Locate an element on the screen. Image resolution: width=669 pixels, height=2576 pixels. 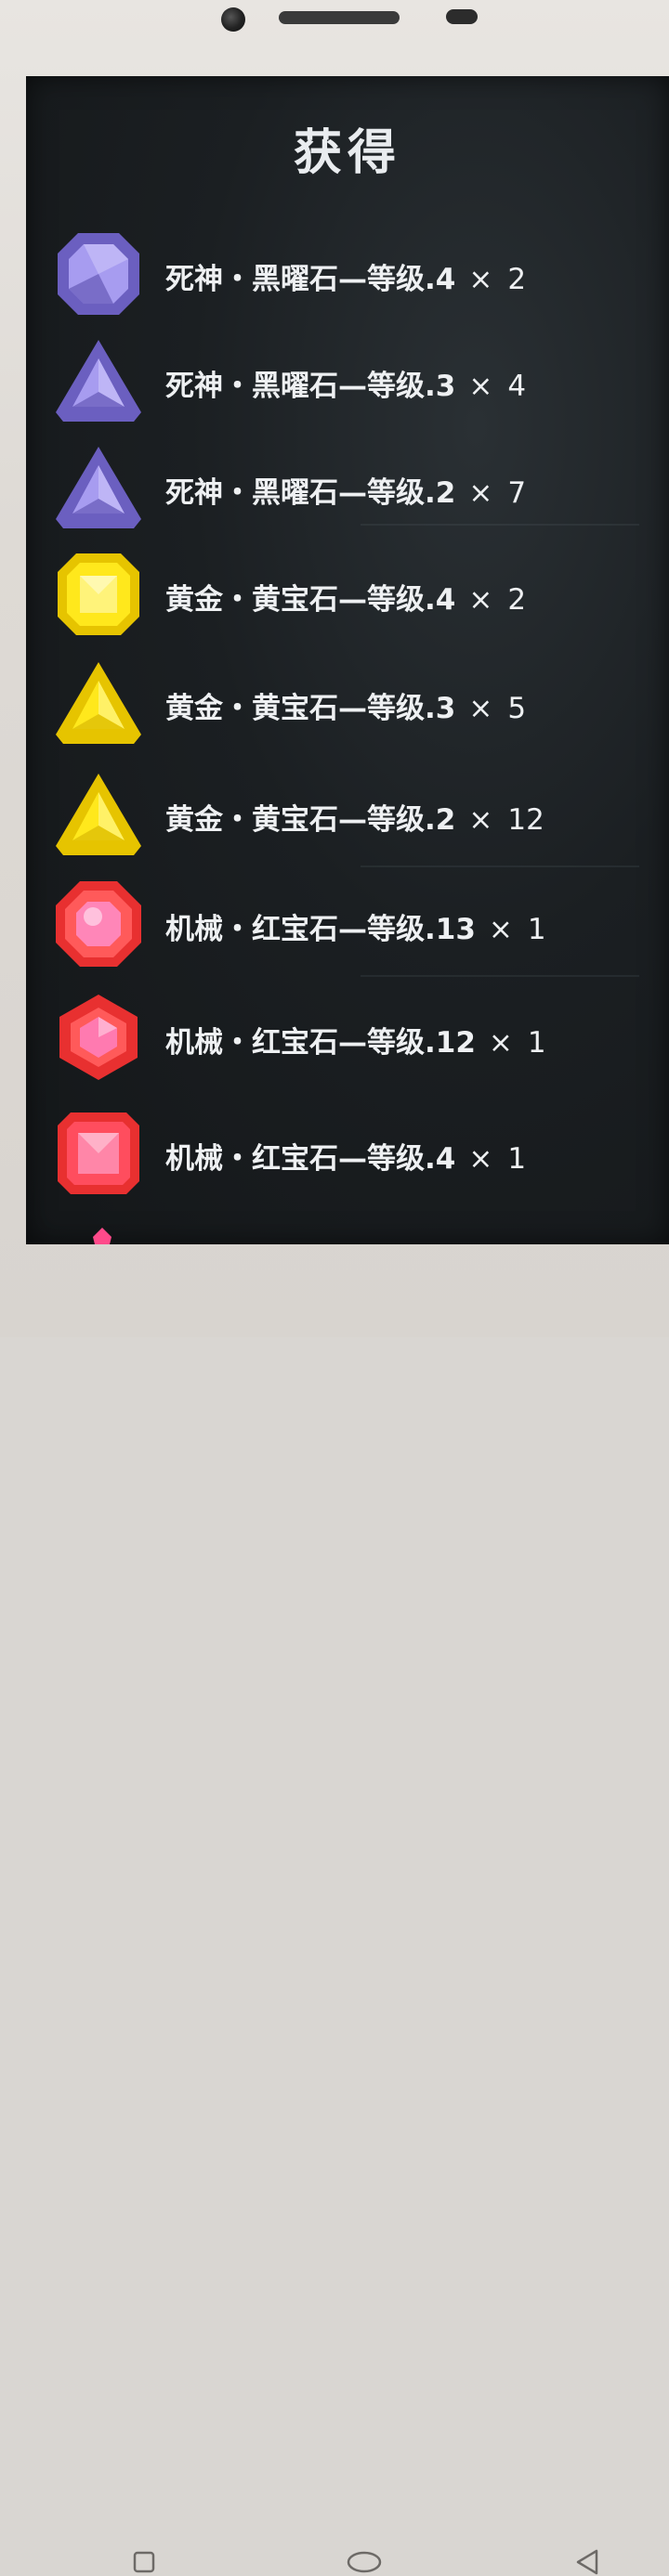
list-item: 黄金・黄宝石—等级.2 × 12 is located at coordinates (347, 819).